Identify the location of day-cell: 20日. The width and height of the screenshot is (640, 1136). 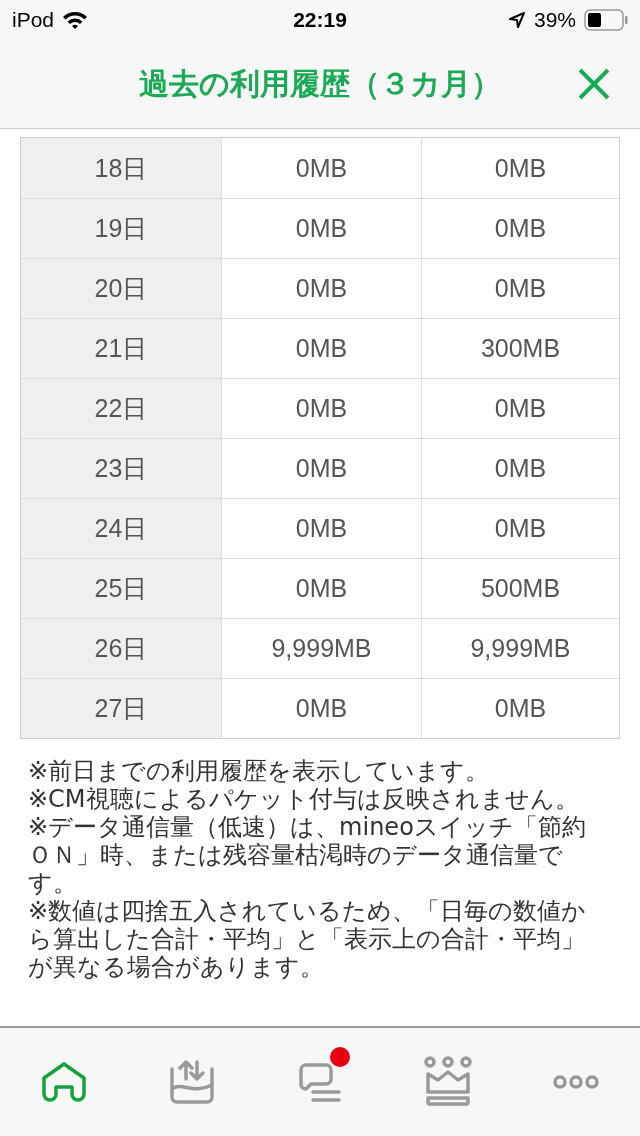
(121, 288).